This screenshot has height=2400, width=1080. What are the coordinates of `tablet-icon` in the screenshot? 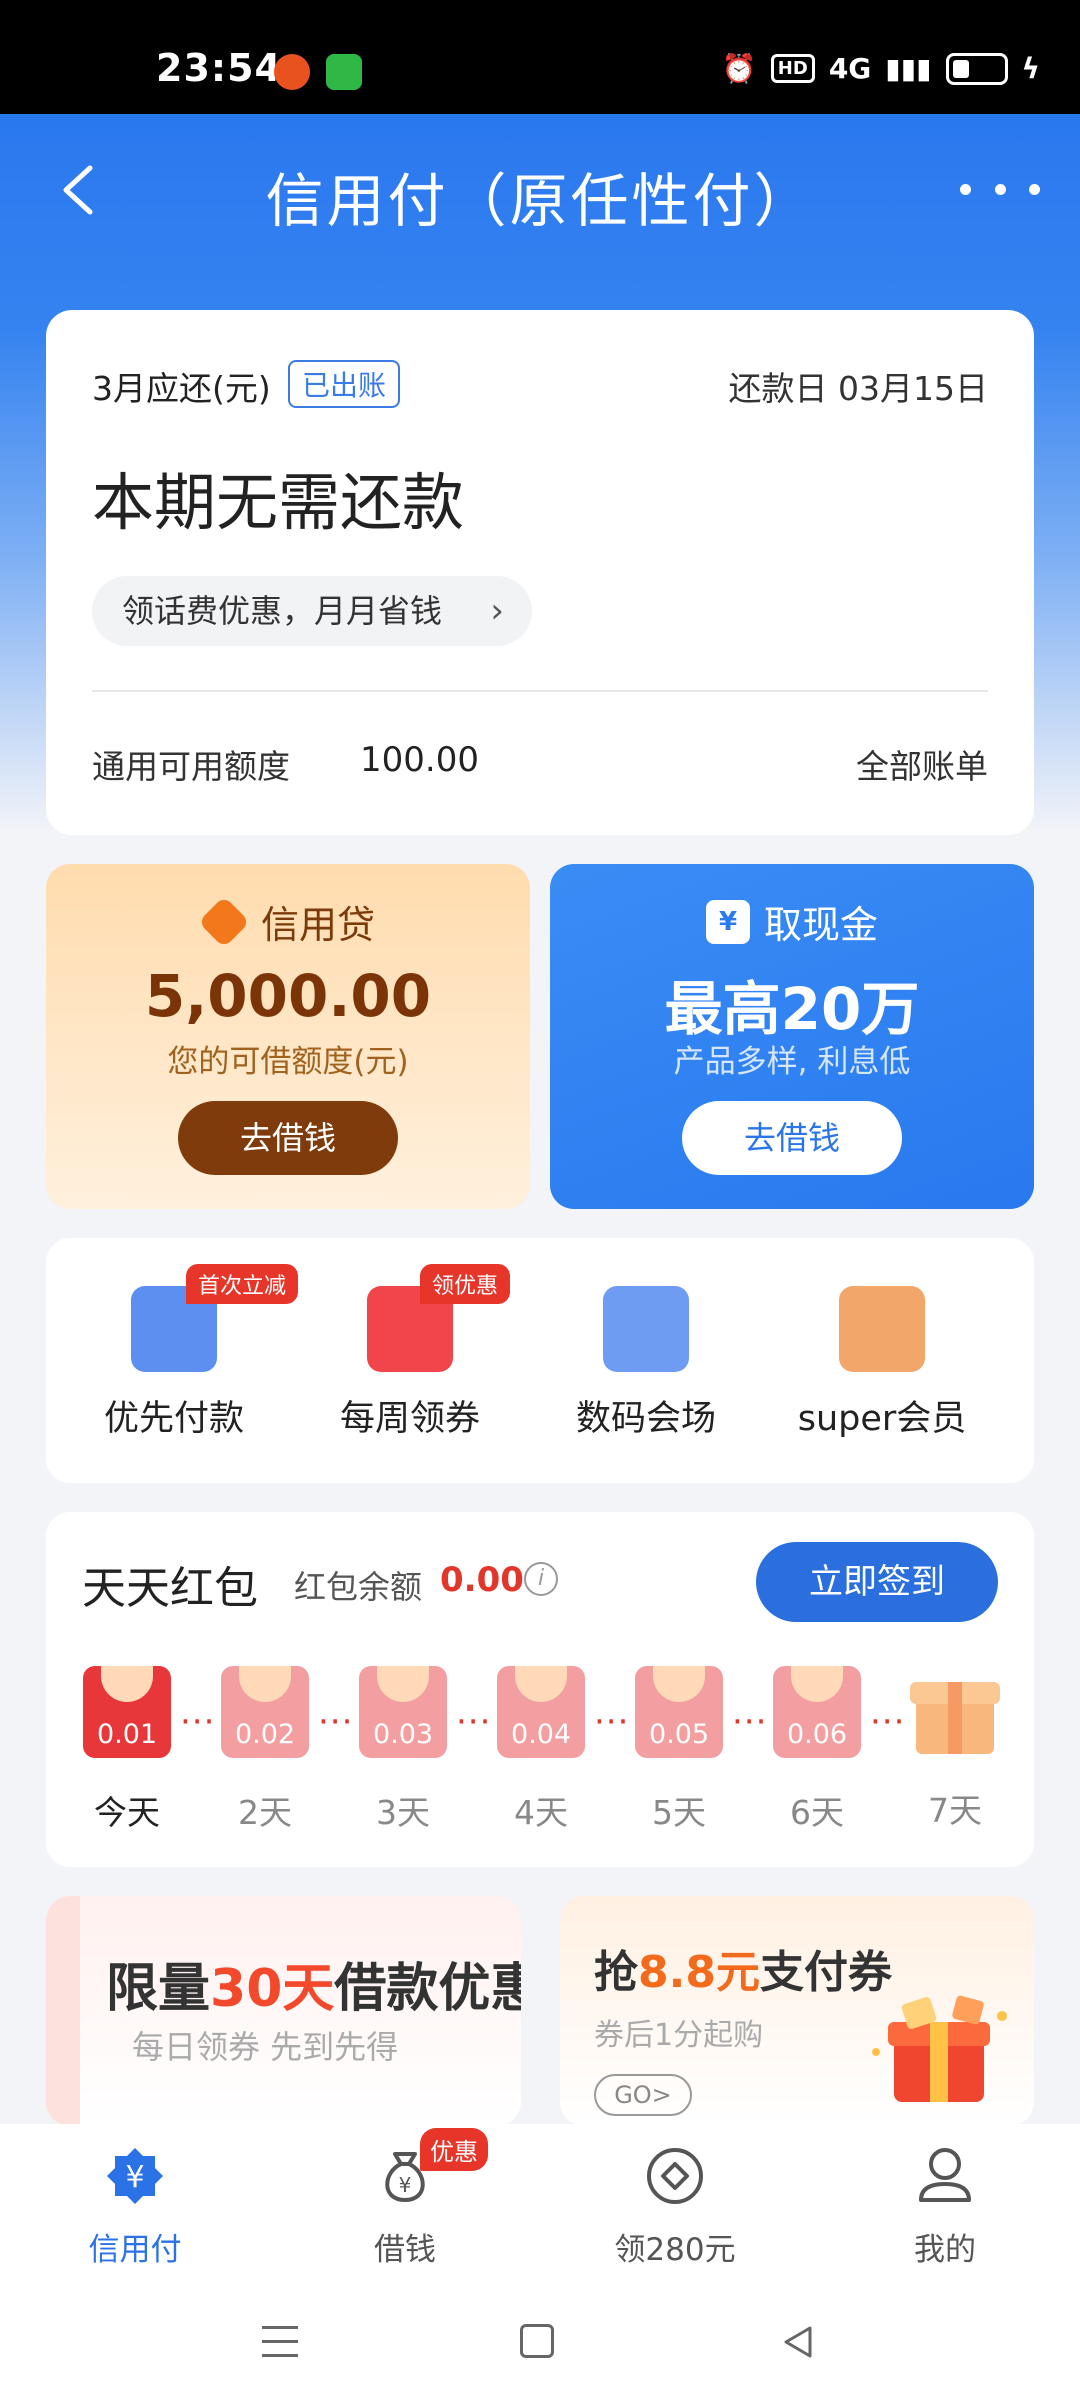 It's located at (646, 1329).